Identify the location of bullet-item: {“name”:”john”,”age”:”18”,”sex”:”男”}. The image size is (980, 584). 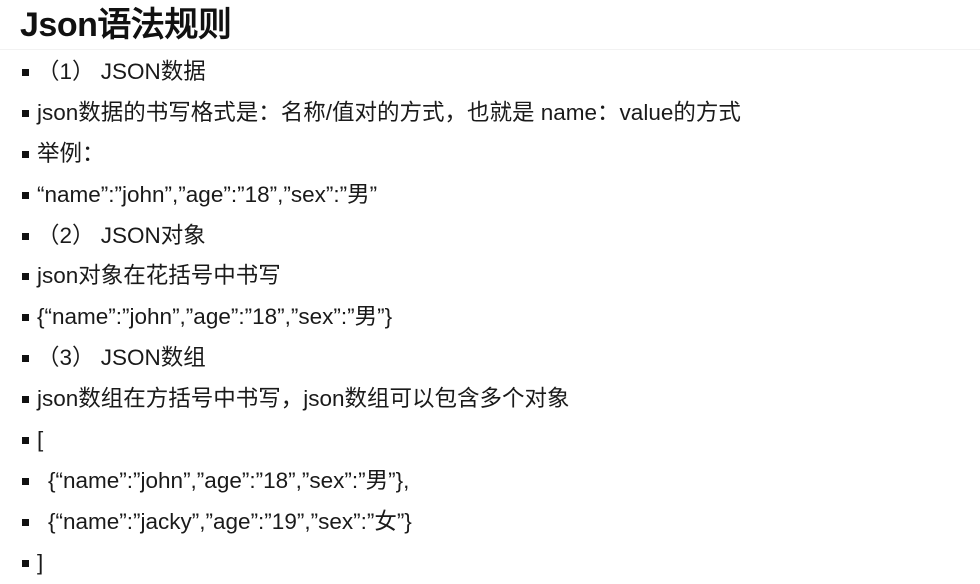
(490, 317).